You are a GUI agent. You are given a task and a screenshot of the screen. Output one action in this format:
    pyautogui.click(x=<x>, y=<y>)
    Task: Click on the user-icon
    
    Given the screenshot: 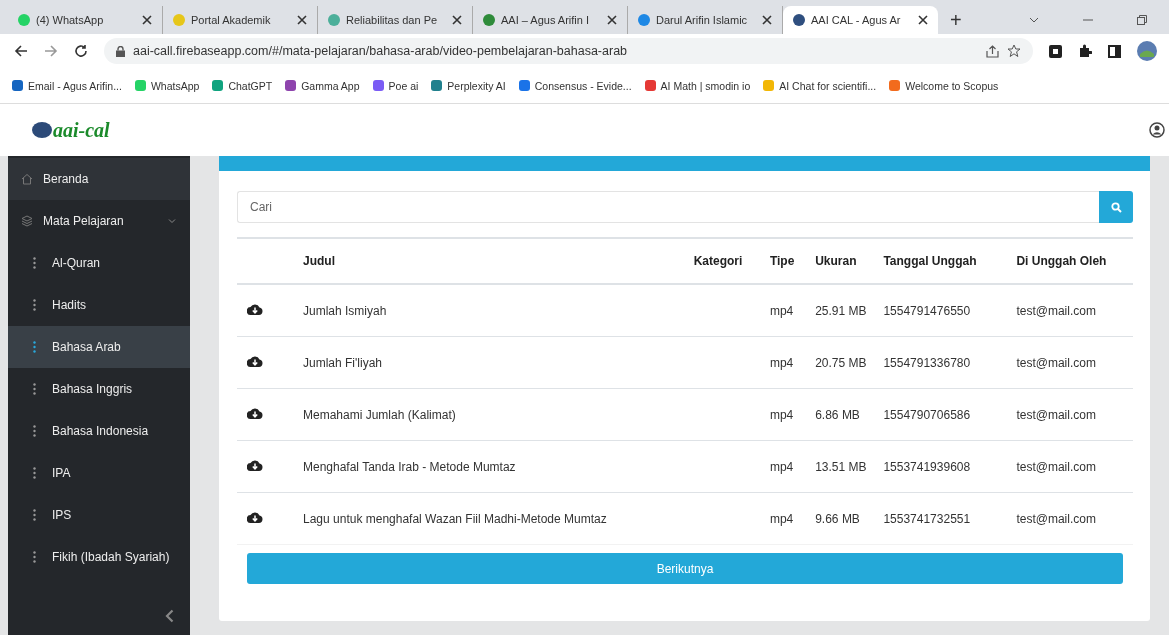 What is the action you would take?
    pyautogui.click(x=1157, y=130)
    